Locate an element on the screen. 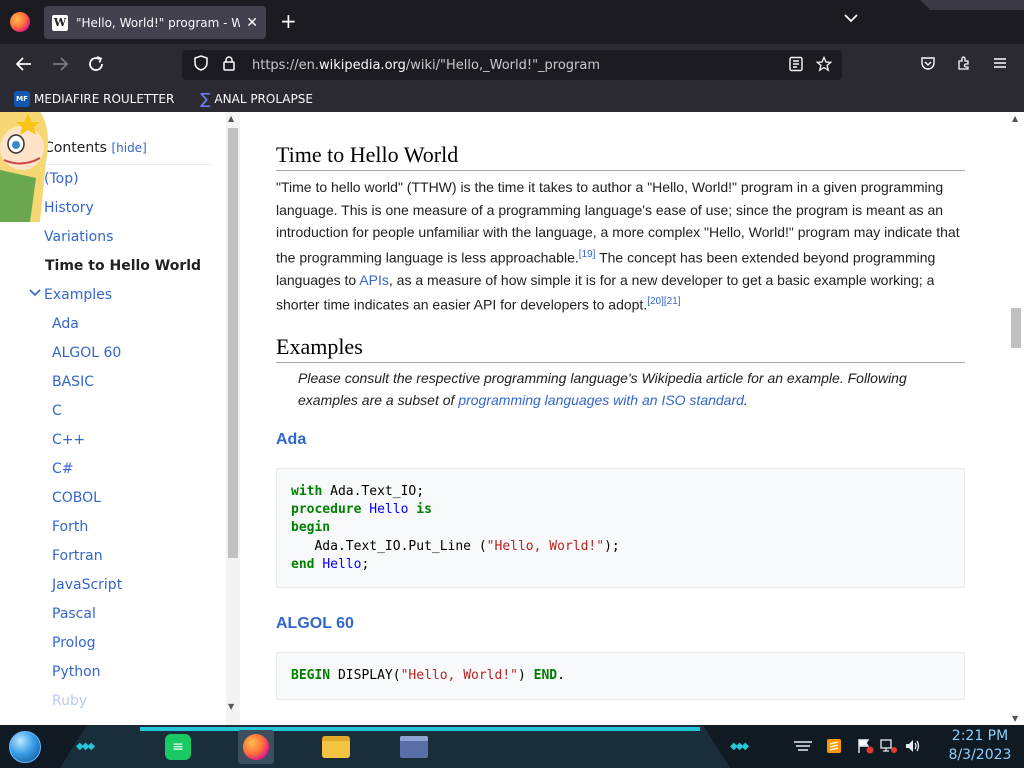 The image size is (1024, 768). heading-time-to-hello-world: Time to Hello World is located at coordinates (620, 156).